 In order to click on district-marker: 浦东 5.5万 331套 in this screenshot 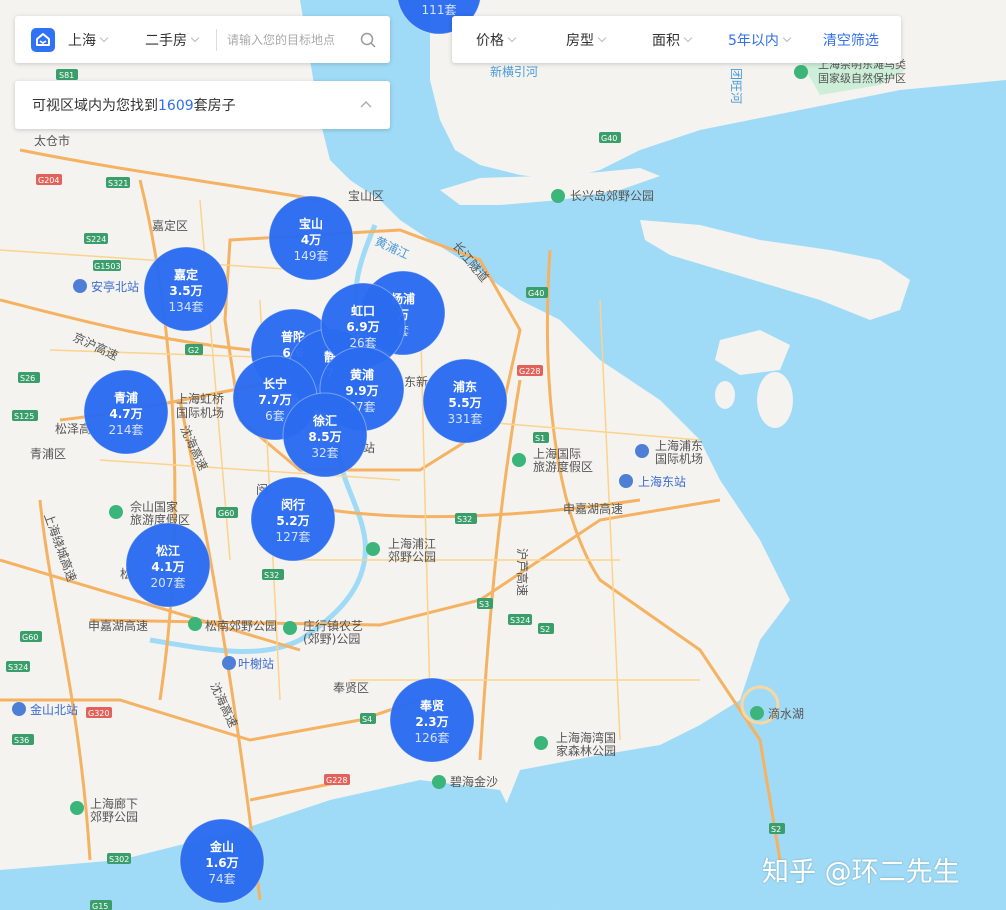, I will do `click(465, 401)`.